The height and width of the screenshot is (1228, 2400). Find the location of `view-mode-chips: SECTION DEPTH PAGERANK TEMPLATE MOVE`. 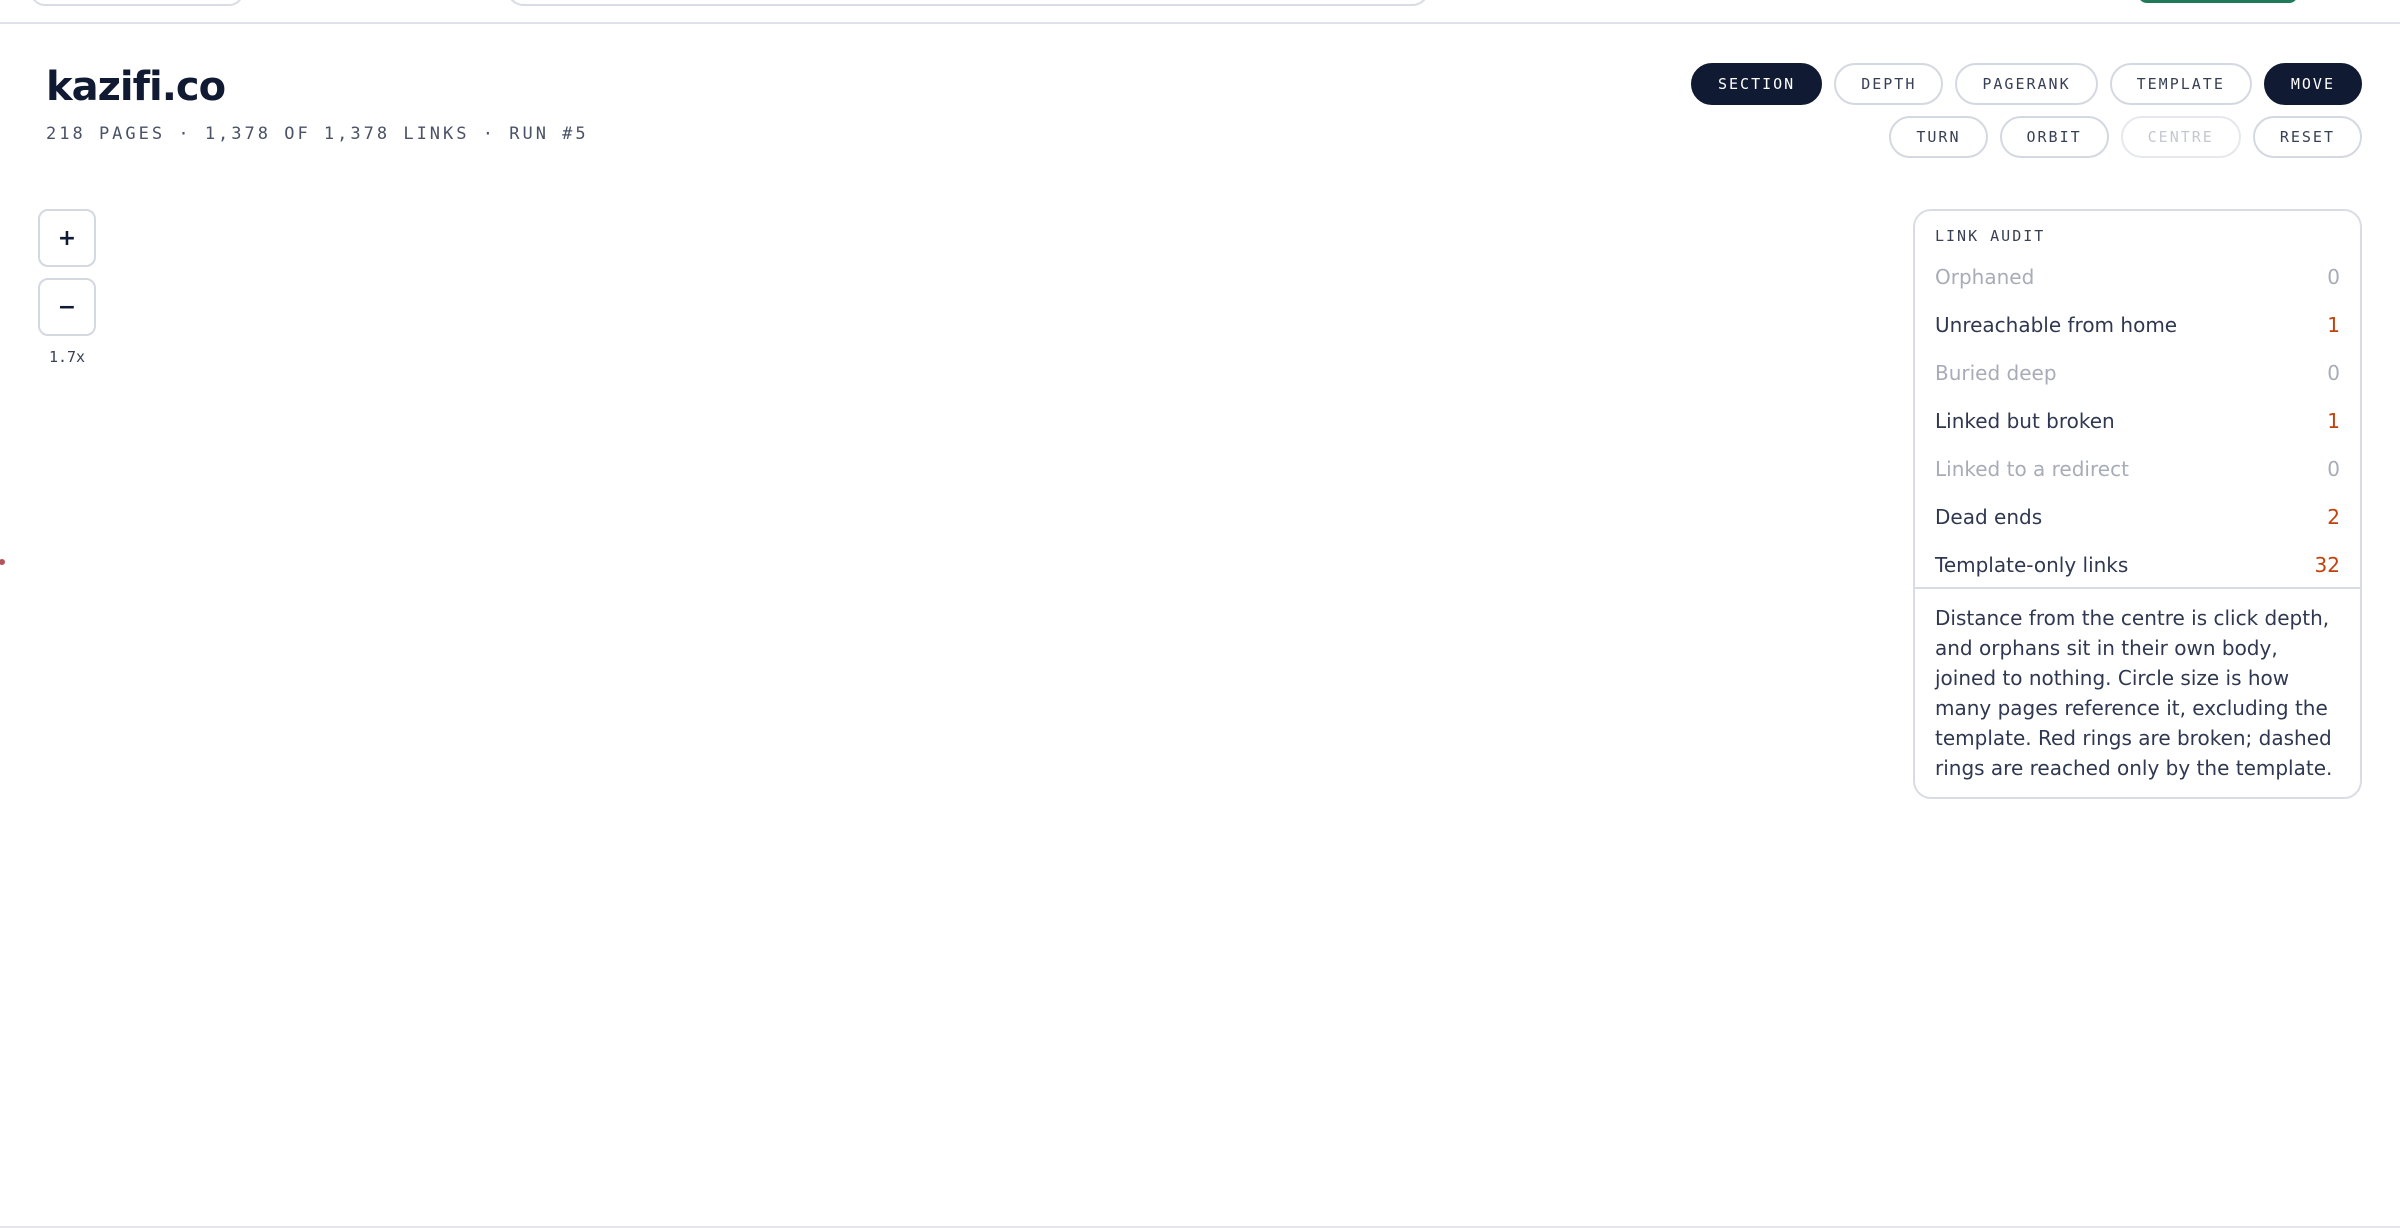

view-mode-chips: SECTION DEPTH PAGERANK TEMPLATE MOVE is located at coordinates (2026, 84).